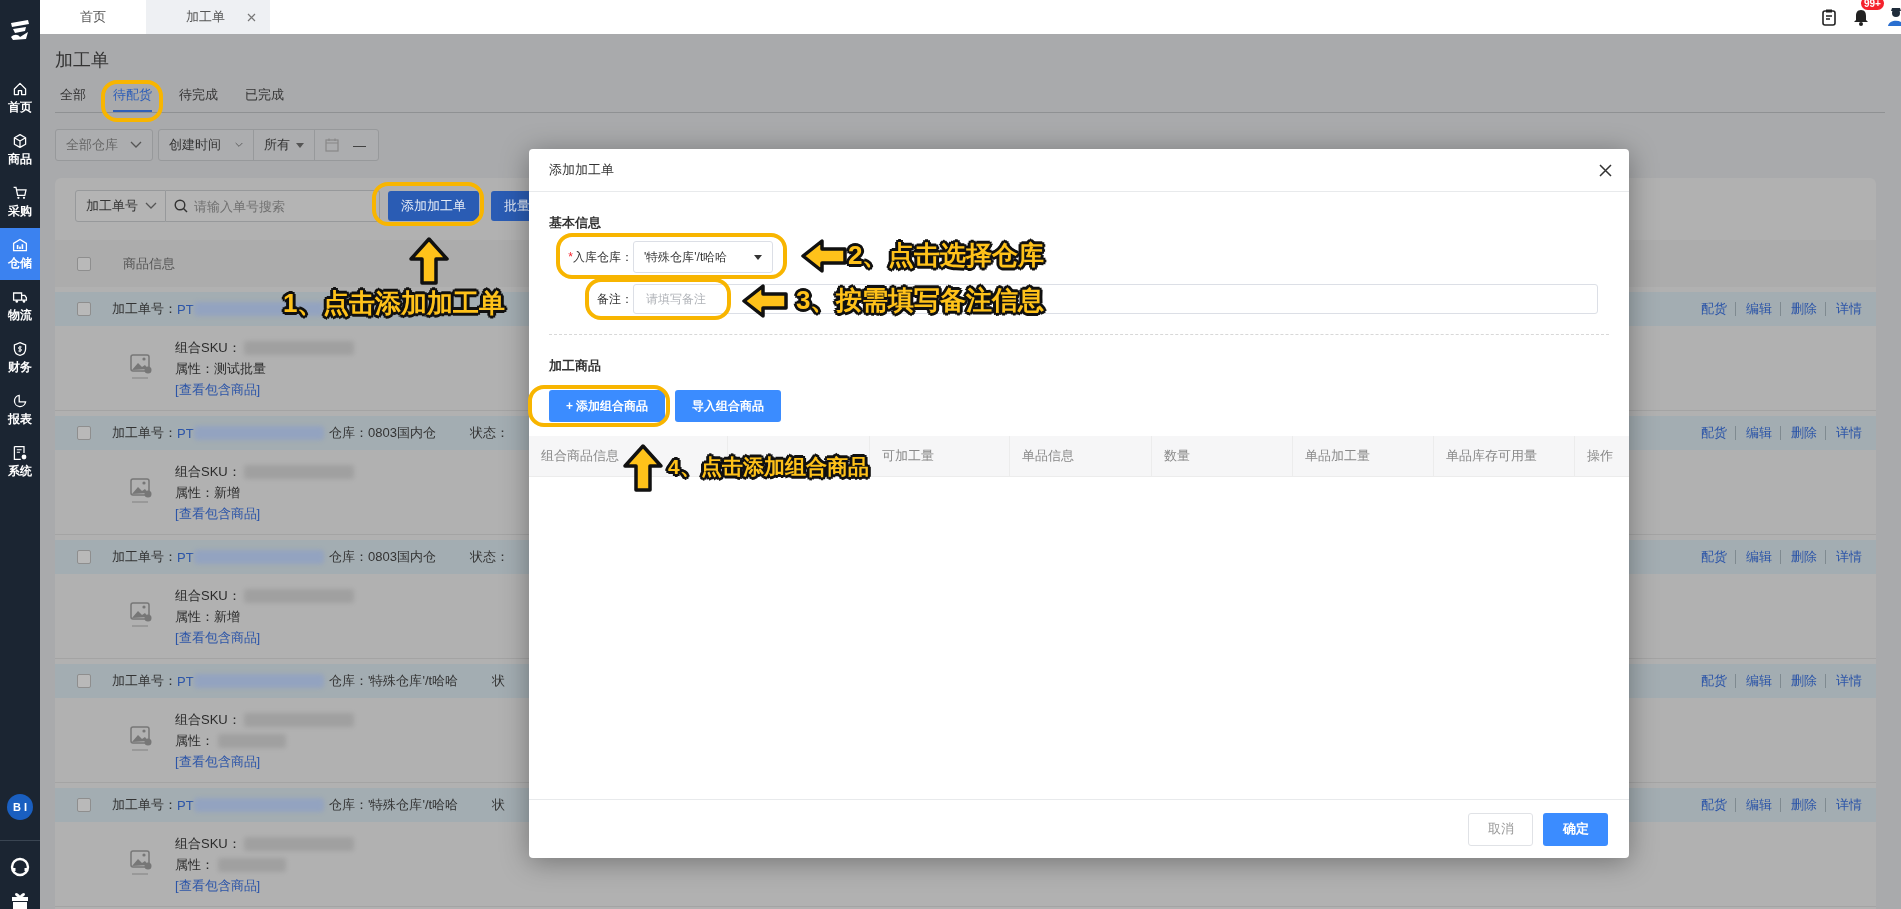 This screenshot has height=909, width=1901. I want to click on attribute-text: 属性：新增, so click(207, 616).